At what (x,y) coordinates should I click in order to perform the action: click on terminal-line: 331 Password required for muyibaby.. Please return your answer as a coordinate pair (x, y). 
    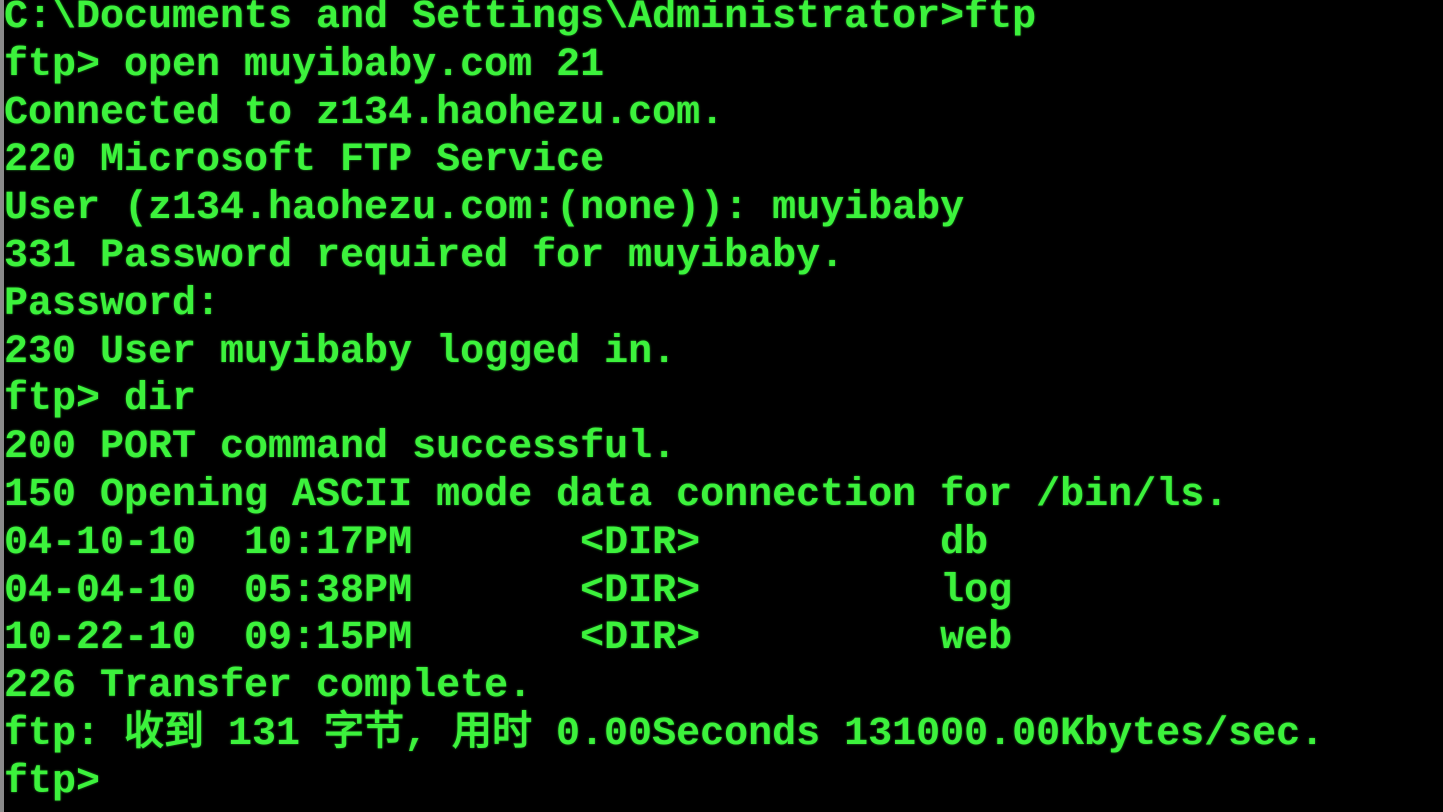
    Looking at the image, I should click on (424, 256).